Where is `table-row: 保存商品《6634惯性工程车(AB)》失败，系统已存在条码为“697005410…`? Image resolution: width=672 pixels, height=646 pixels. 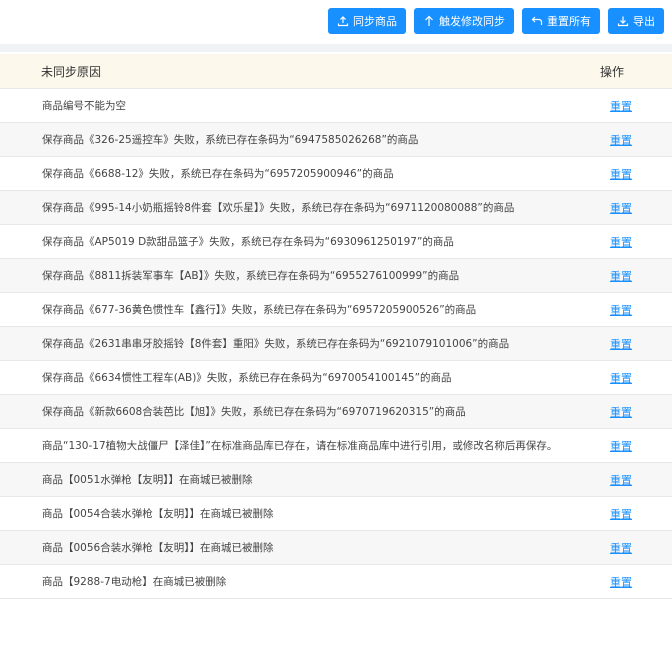
table-row: 保存商品《6634惯性工程车(AB)》失败，系统已存在条码为“697005410… is located at coordinates (336, 378).